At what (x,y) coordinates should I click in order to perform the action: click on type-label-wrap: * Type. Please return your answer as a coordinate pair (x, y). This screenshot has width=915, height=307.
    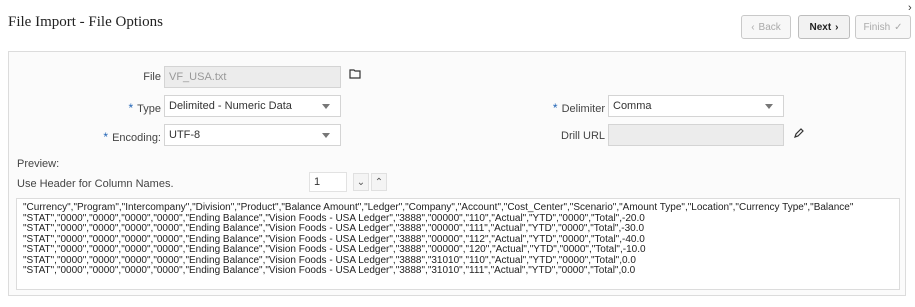
    Looking at the image, I should click on (125, 108).